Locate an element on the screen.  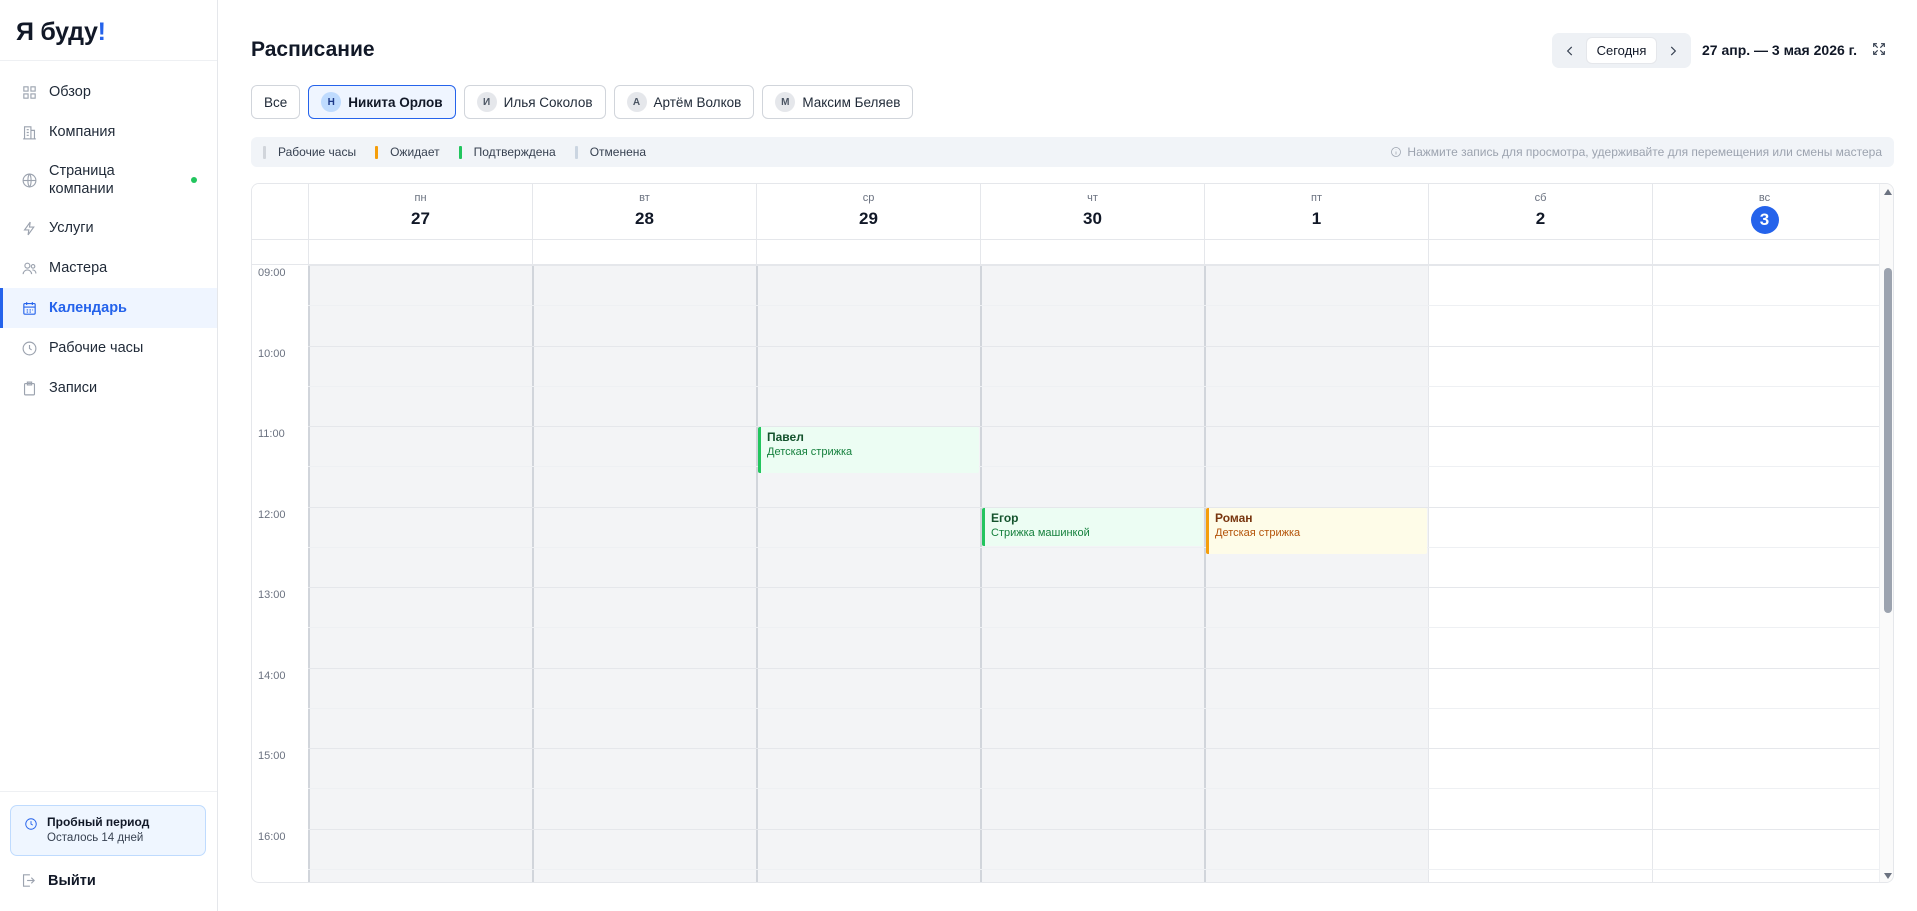
day-of-week: пт is located at coordinates (1316, 198).